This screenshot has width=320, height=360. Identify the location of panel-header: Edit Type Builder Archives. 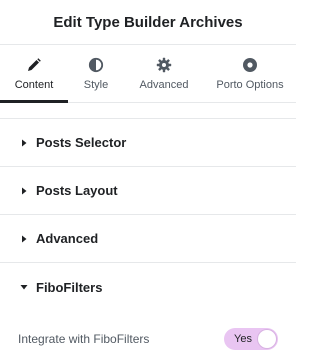
(148, 22).